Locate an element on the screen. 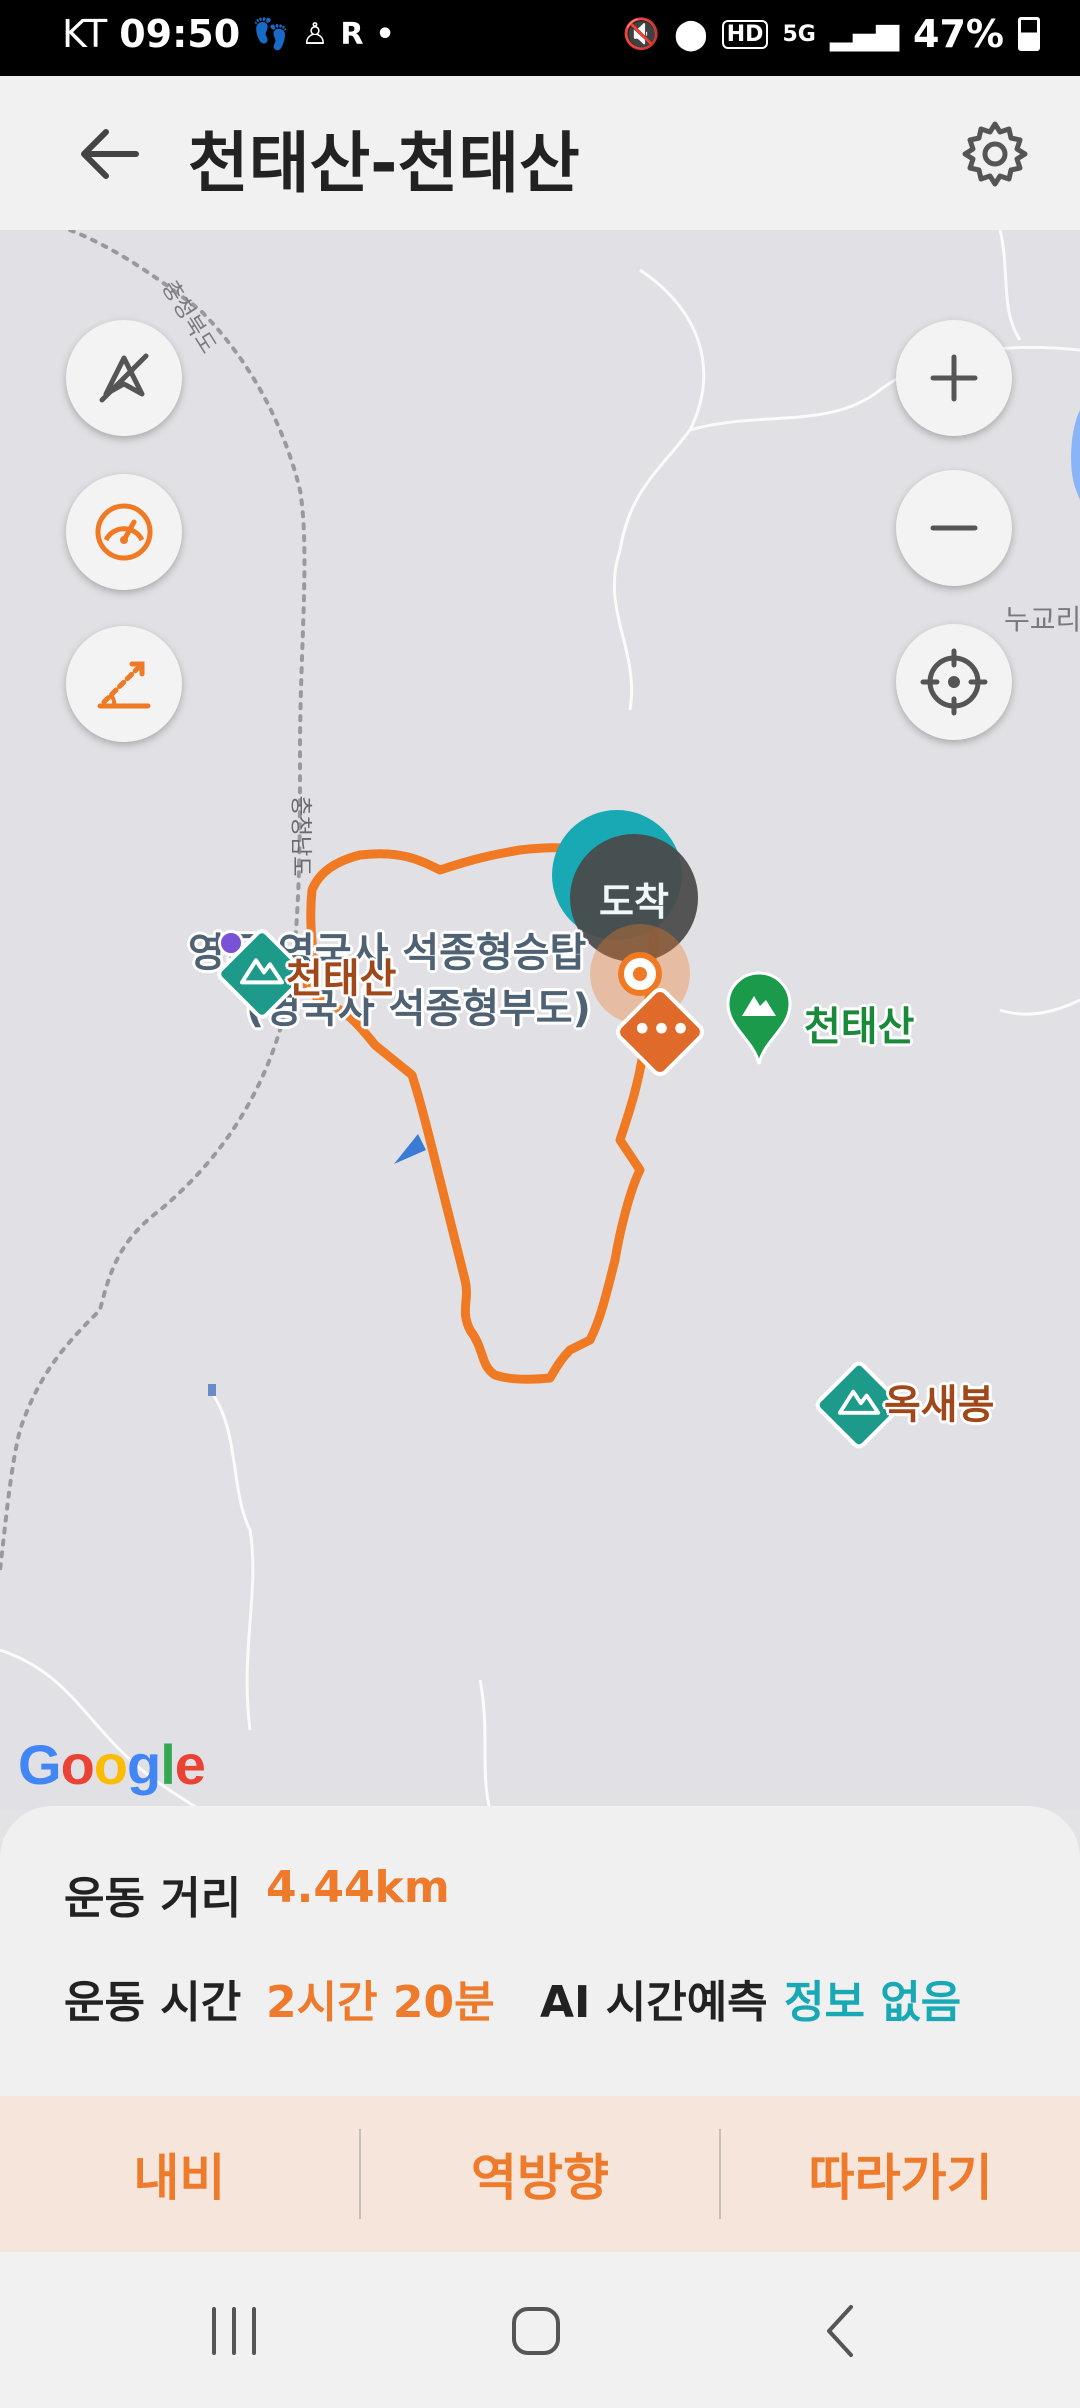 The image size is (1080, 2408). back-button is located at coordinates (108, 154).